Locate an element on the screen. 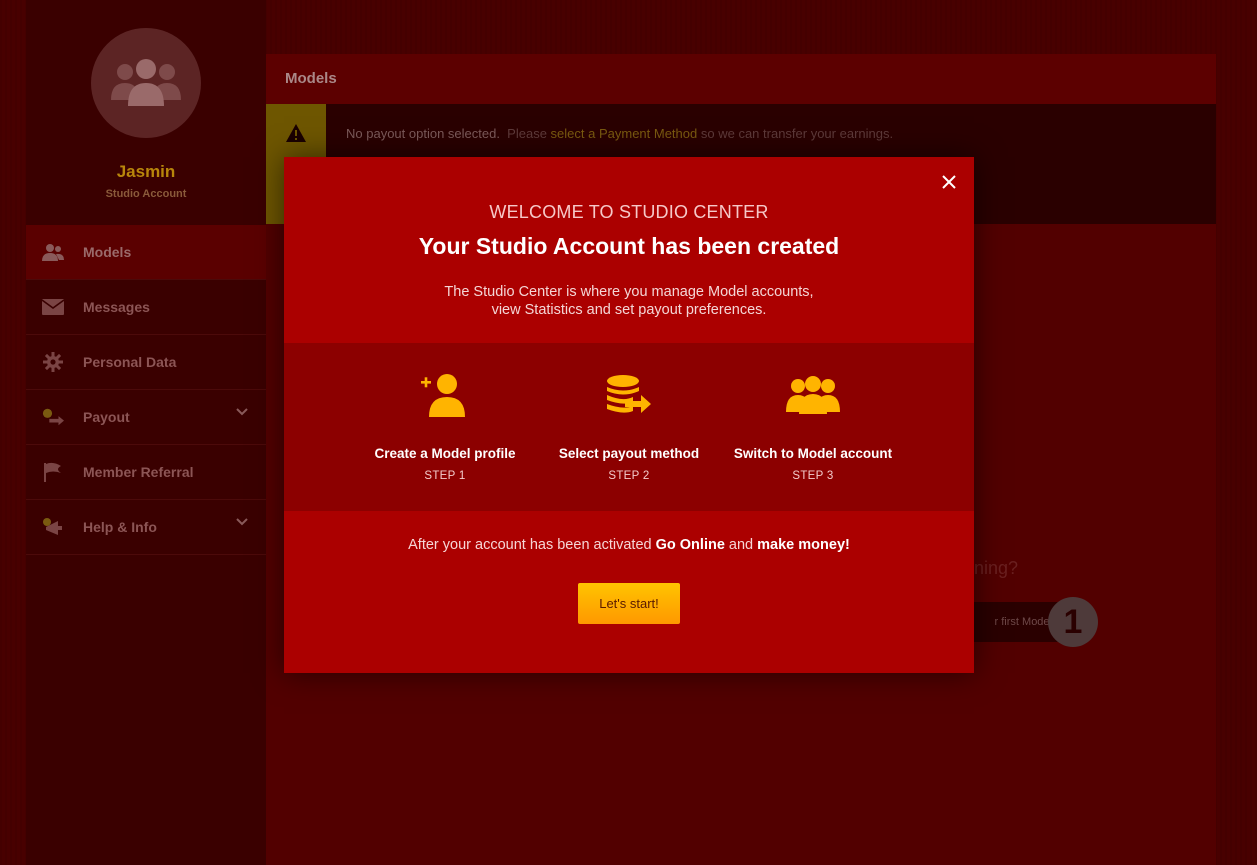 This screenshot has width=1257, height=865. background-question-text: rning? is located at coordinates (993, 568).